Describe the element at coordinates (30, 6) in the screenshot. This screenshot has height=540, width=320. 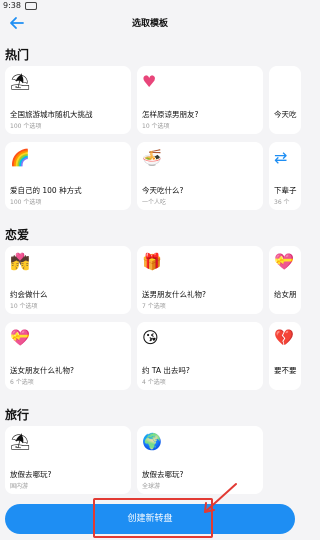
I see `status-notification-icon` at that location.